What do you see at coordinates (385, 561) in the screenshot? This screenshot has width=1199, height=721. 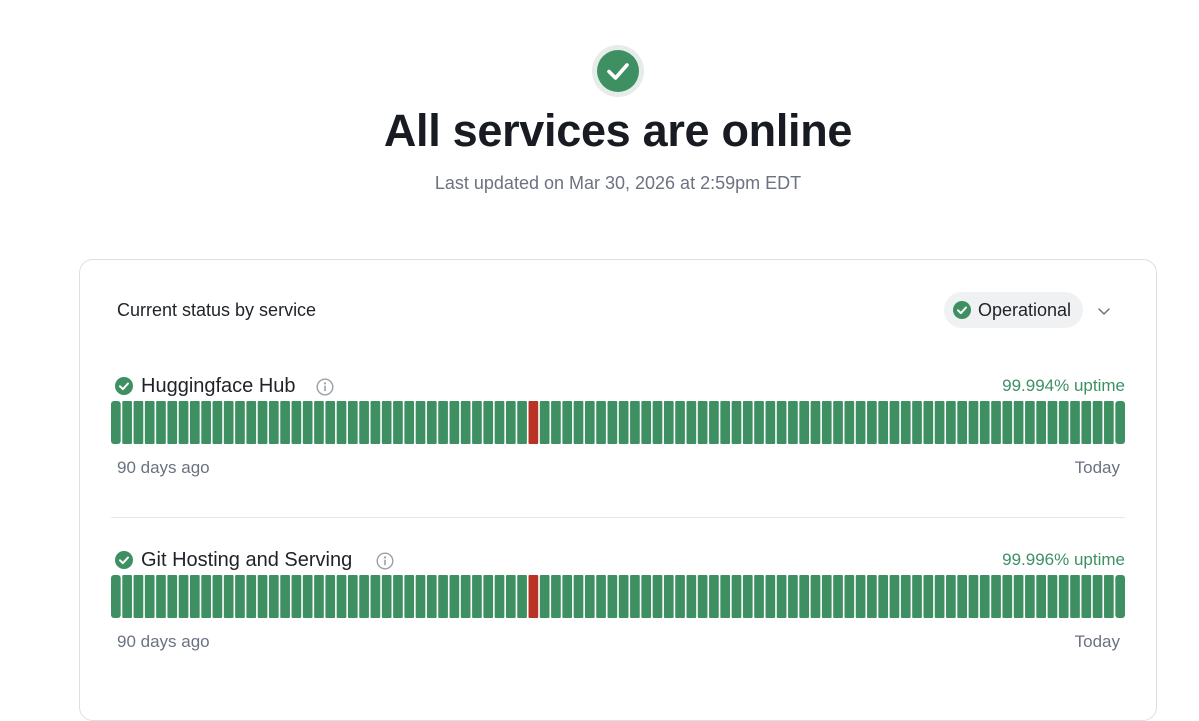 I see `info-icon` at bounding box center [385, 561].